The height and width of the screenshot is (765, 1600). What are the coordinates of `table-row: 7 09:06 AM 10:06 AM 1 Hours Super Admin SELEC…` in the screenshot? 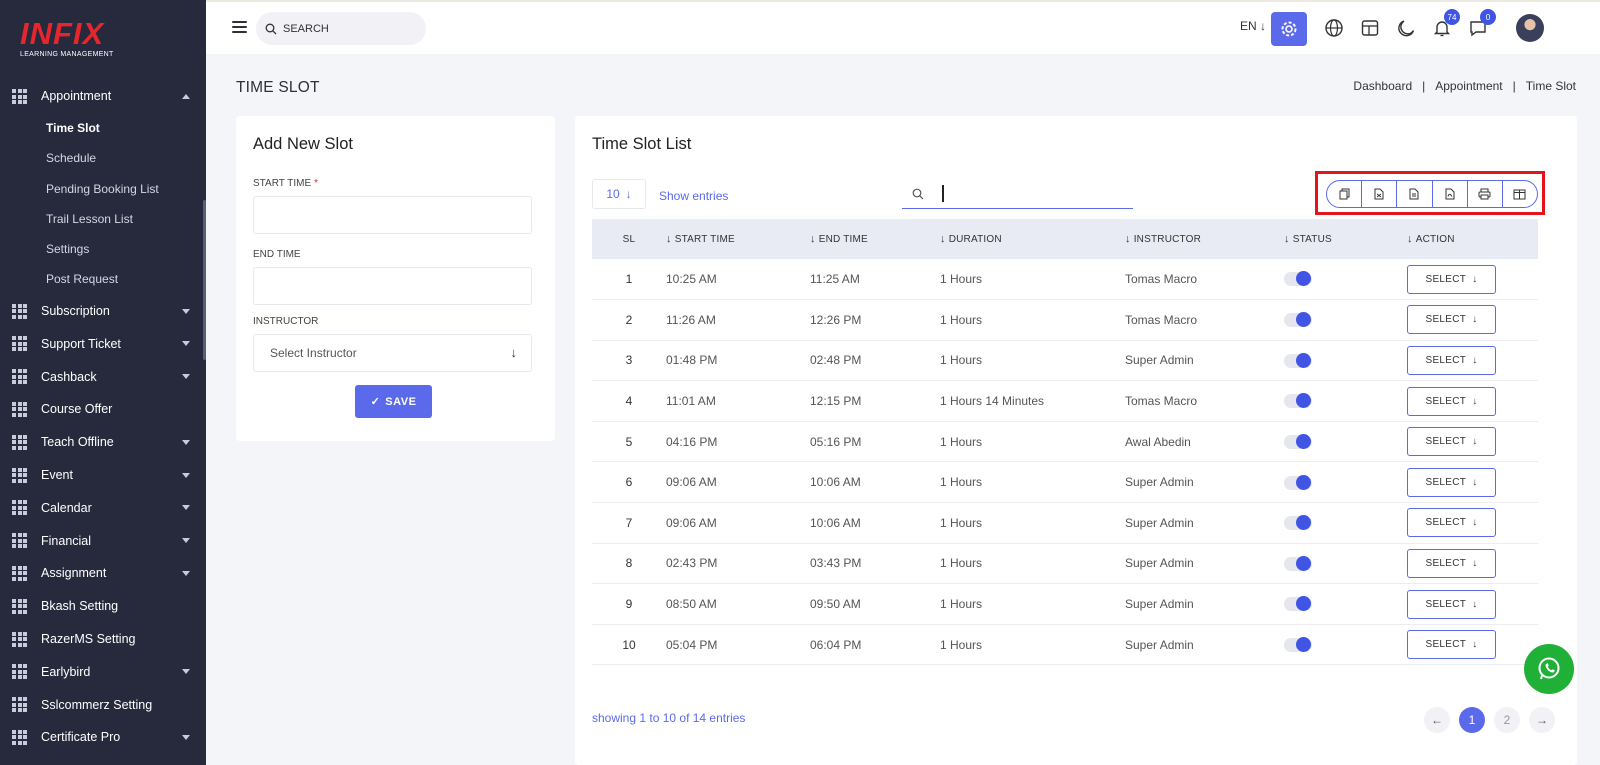 It's located at (1065, 523).